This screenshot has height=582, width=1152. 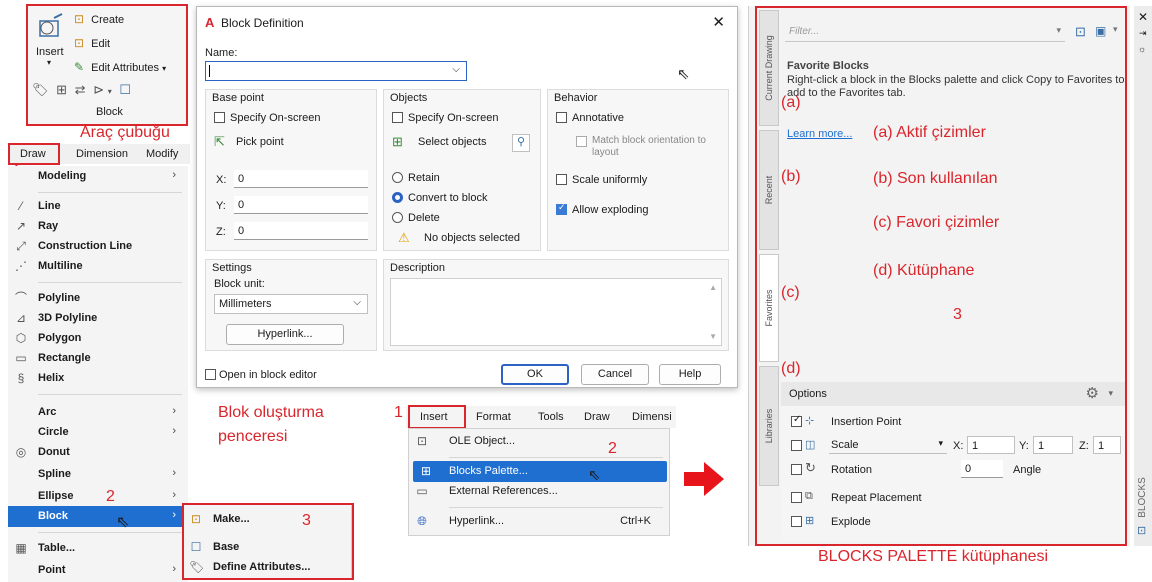 I want to click on globe-icon: 🌐︎, so click(x=422, y=521).